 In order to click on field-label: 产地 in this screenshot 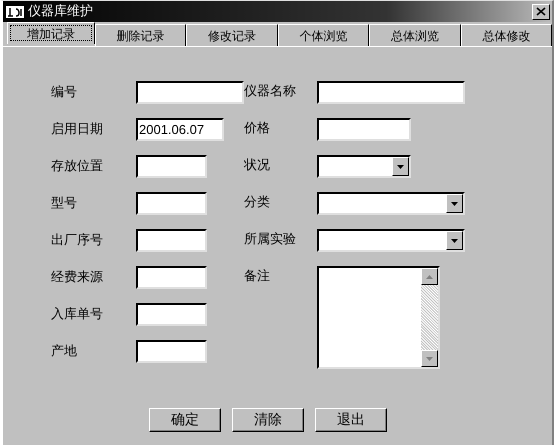, I will do `click(64, 352)`.